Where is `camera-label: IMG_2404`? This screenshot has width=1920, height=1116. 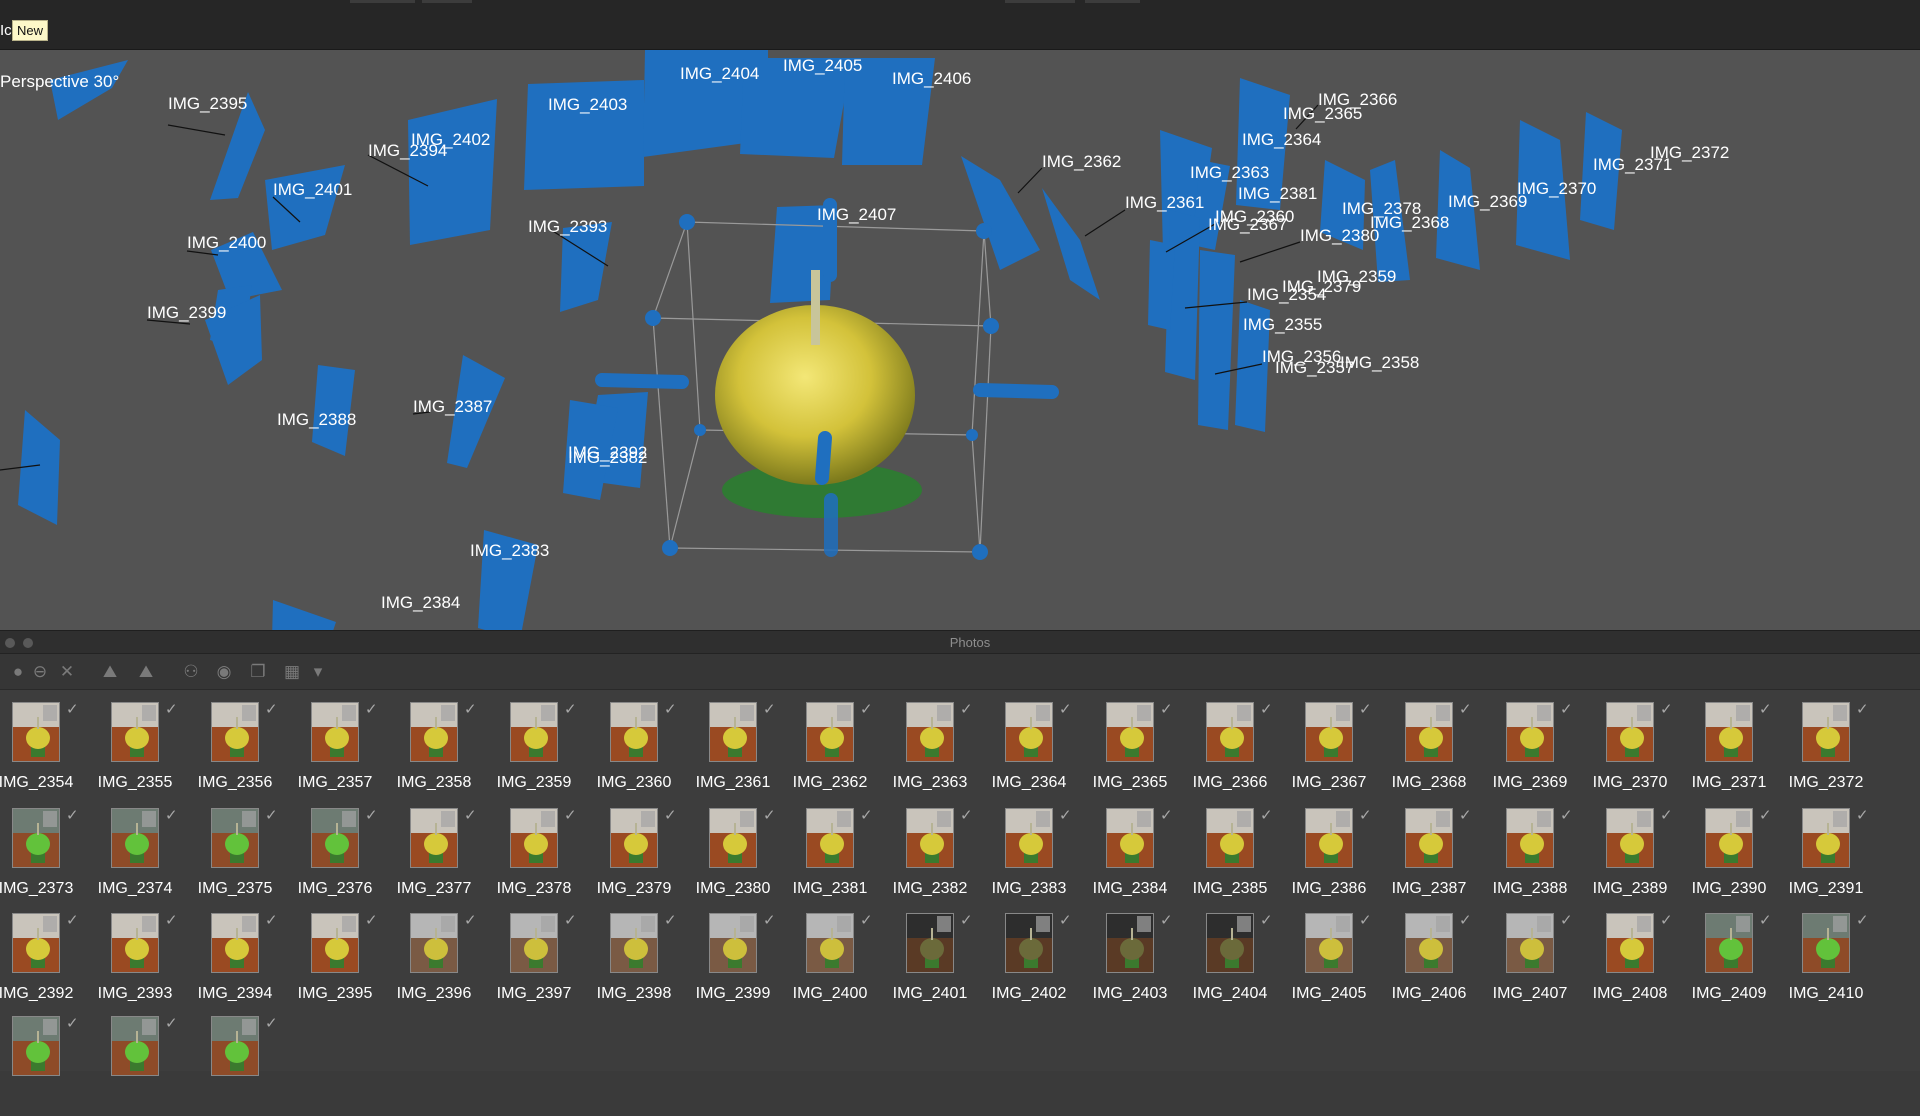 camera-label: IMG_2404 is located at coordinates (719, 73).